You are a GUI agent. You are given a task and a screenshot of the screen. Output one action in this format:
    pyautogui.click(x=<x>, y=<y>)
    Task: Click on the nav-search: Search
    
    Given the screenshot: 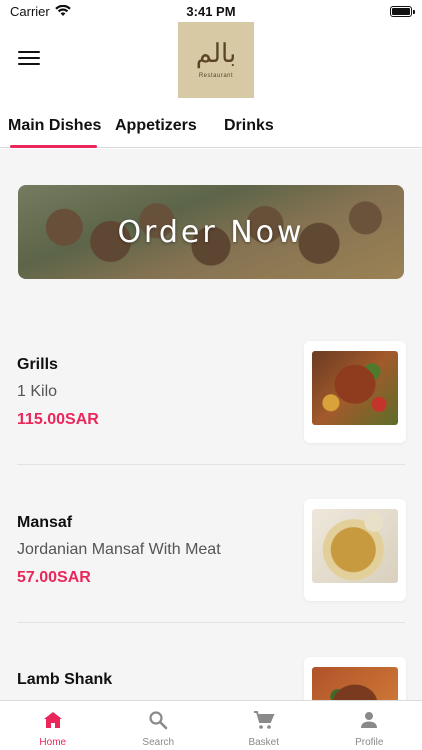 What is the action you would take?
    pyautogui.click(x=159, y=725)
    